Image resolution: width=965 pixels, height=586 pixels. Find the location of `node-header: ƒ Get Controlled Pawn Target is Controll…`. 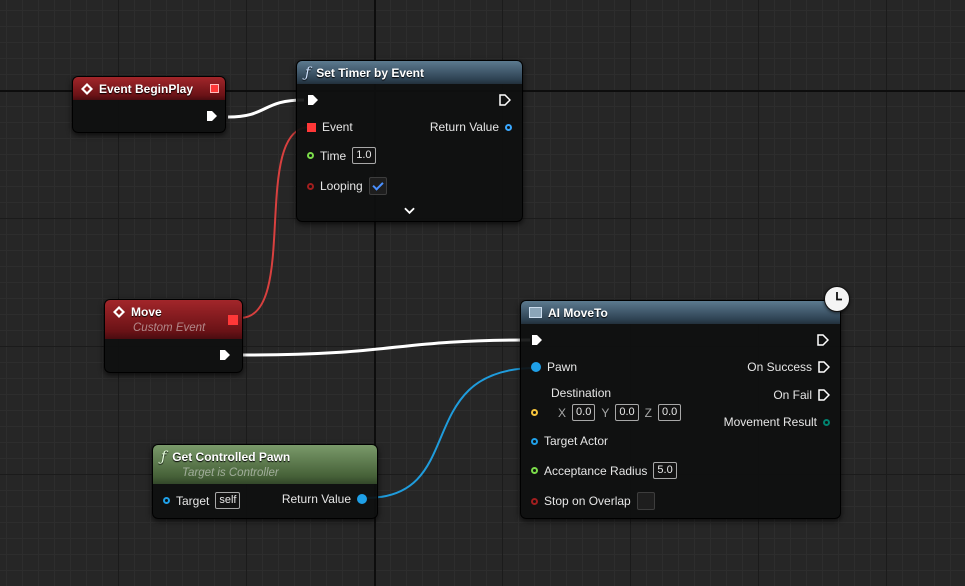

node-header: ƒ Get Controlled Pawn Target is Controll… is located at coordinates (265, 464).